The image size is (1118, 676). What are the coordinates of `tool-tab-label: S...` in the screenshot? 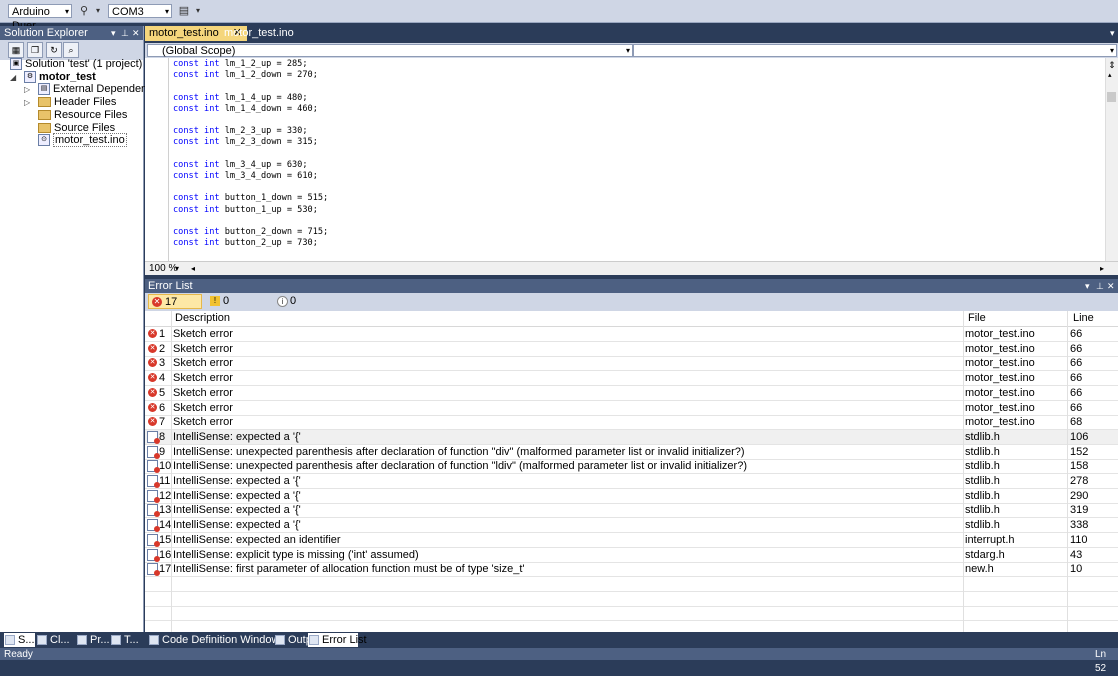 It's located at (26, 640).